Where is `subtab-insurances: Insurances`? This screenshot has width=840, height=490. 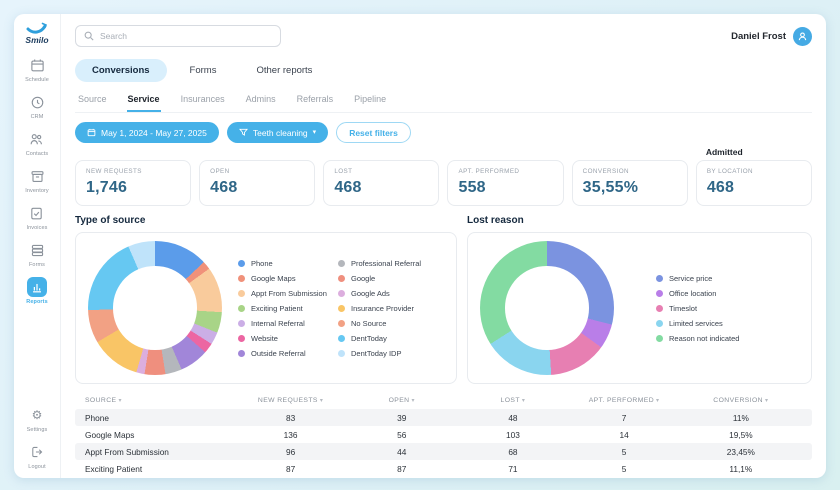
subtab-insurances: Insurances is located at coordinates (203, 99).